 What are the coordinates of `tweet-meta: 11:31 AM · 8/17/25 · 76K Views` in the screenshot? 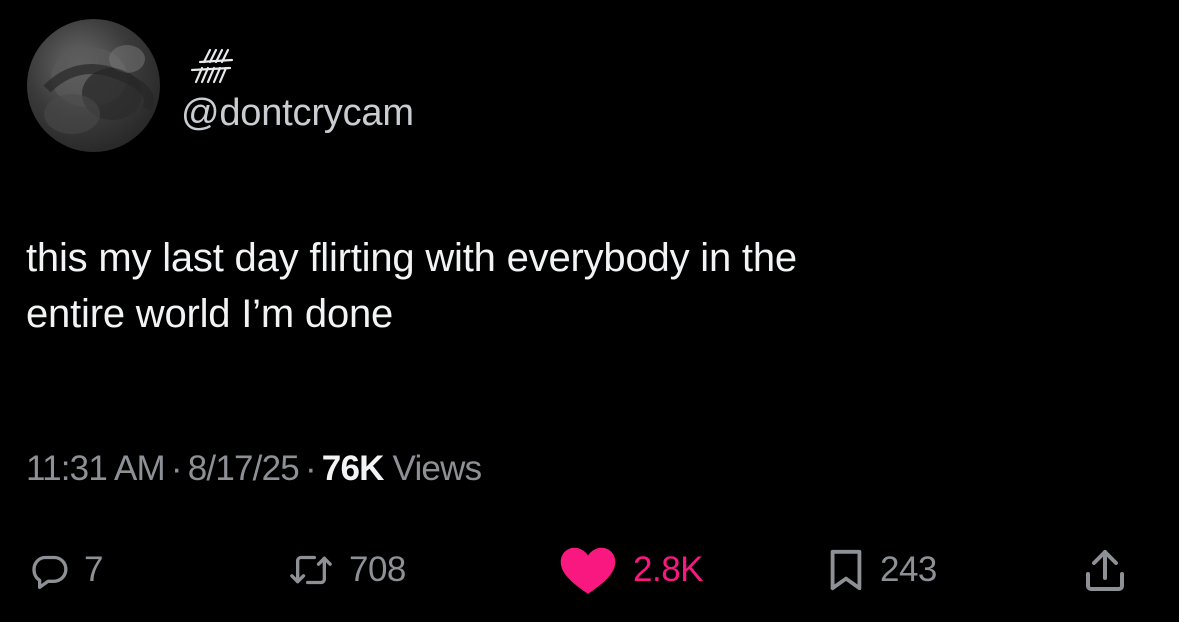 It's located at (254, 469).